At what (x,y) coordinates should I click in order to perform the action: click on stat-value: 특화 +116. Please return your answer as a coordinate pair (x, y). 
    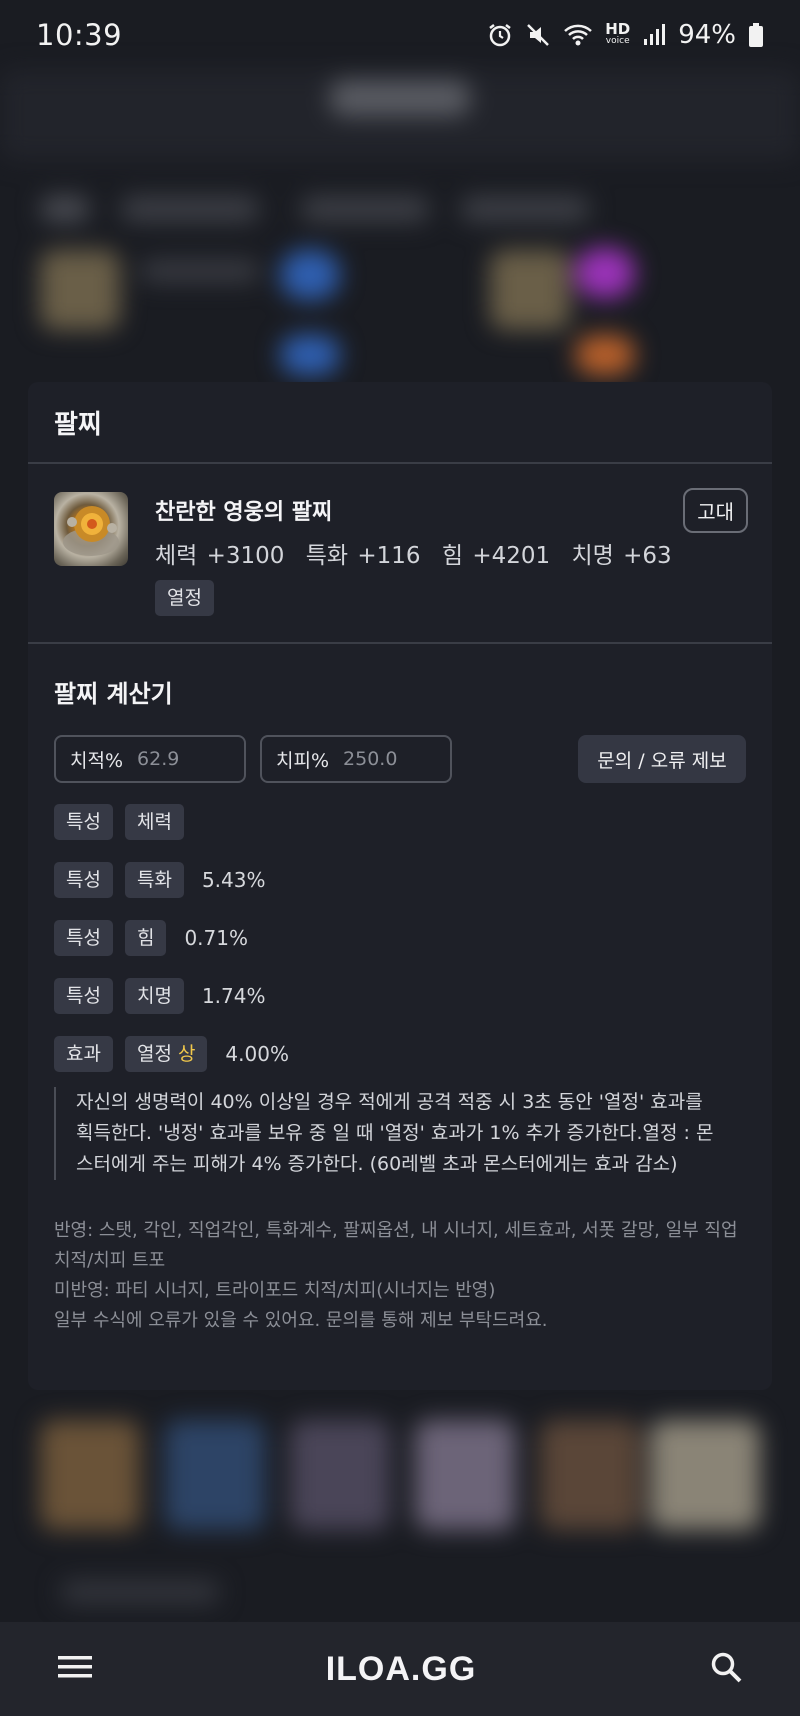
    Looking at the image, I should click on (363, 556).